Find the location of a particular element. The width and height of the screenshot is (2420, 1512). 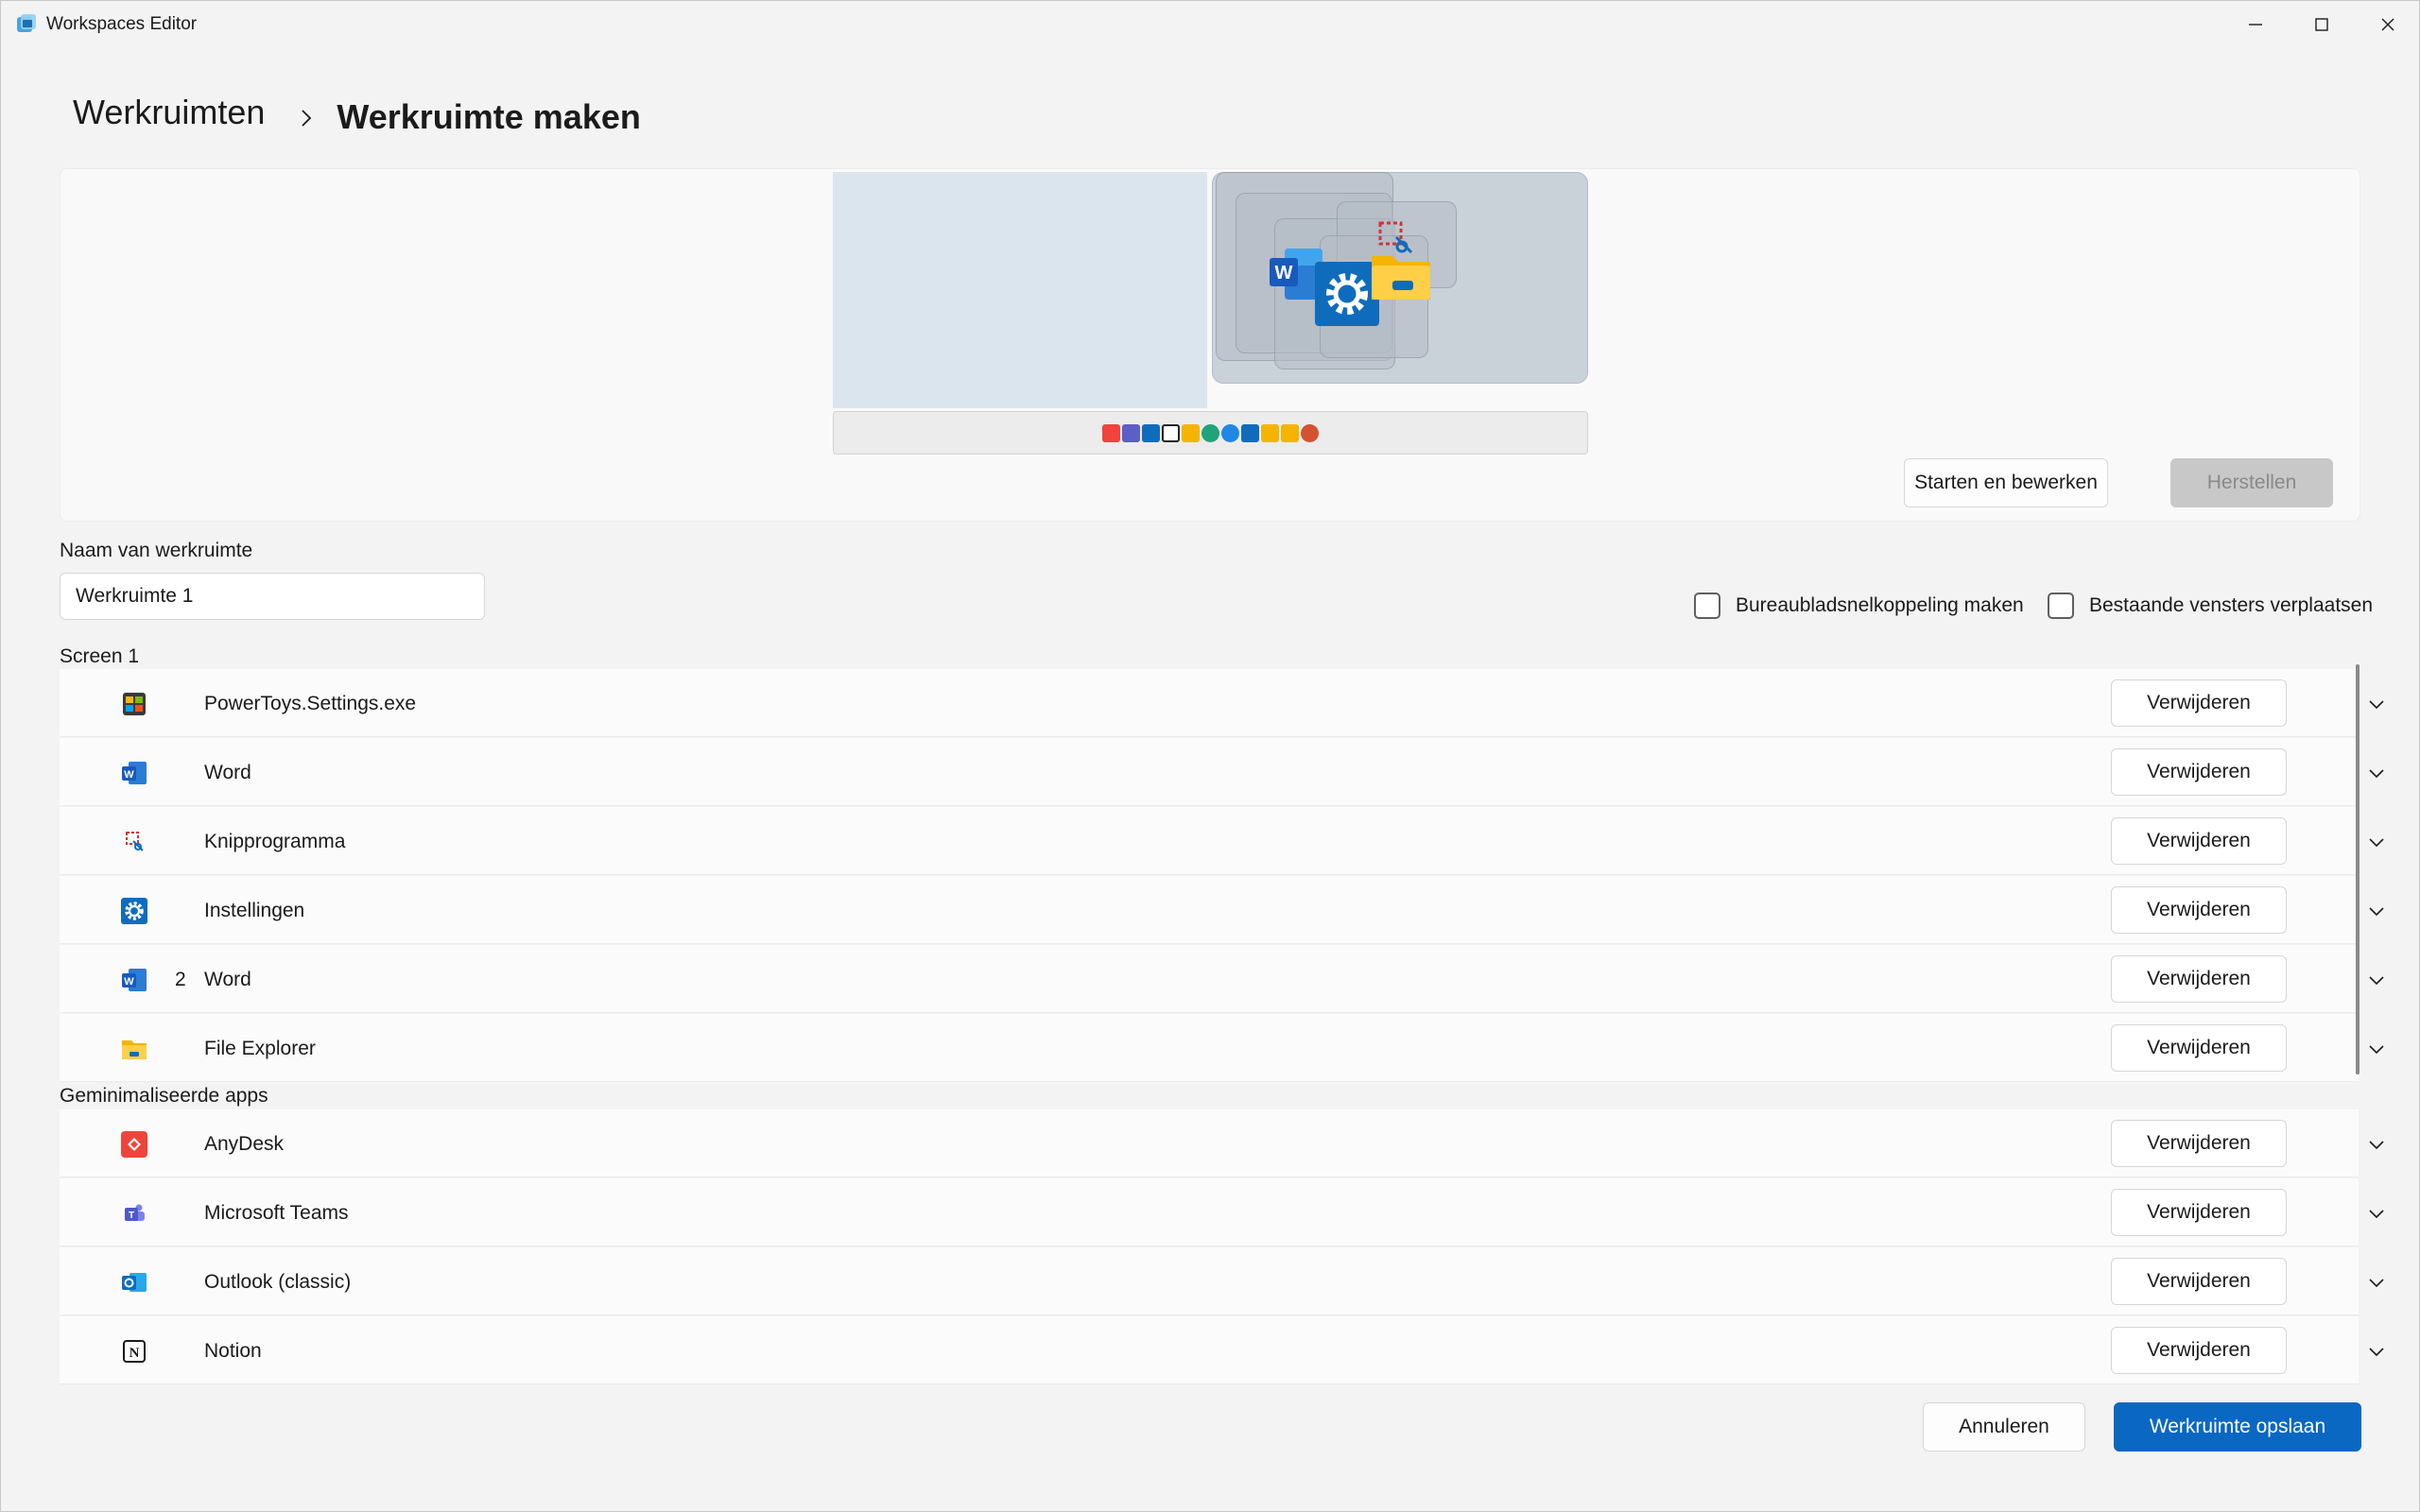

taskbar-preview is located at coordinates (1210, 433).